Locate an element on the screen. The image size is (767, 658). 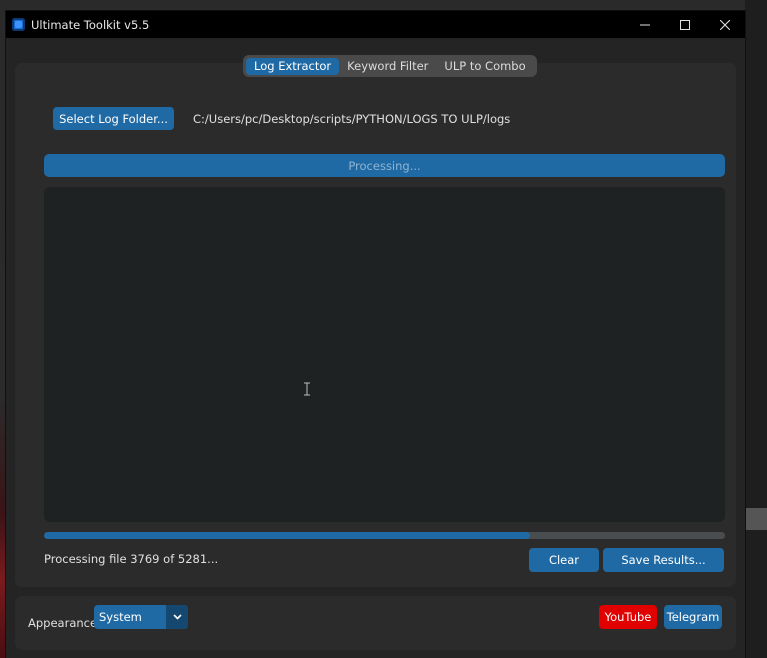
maximize-icon is located at coordinates (685, 24).